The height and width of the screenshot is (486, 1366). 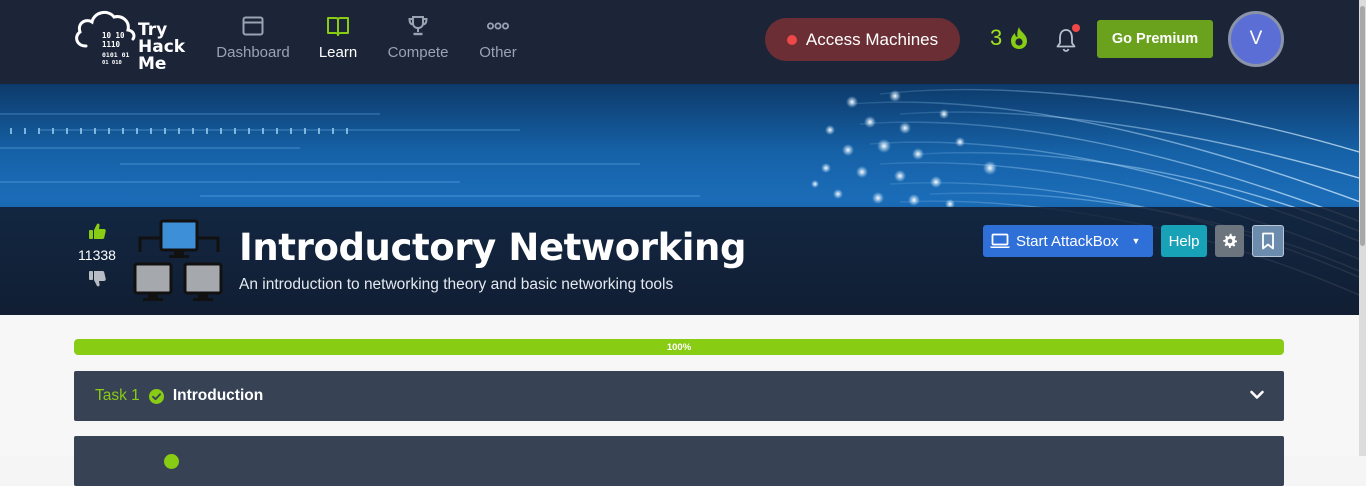 I want to click on page-scrollbar, so click(x=1362, y=228).